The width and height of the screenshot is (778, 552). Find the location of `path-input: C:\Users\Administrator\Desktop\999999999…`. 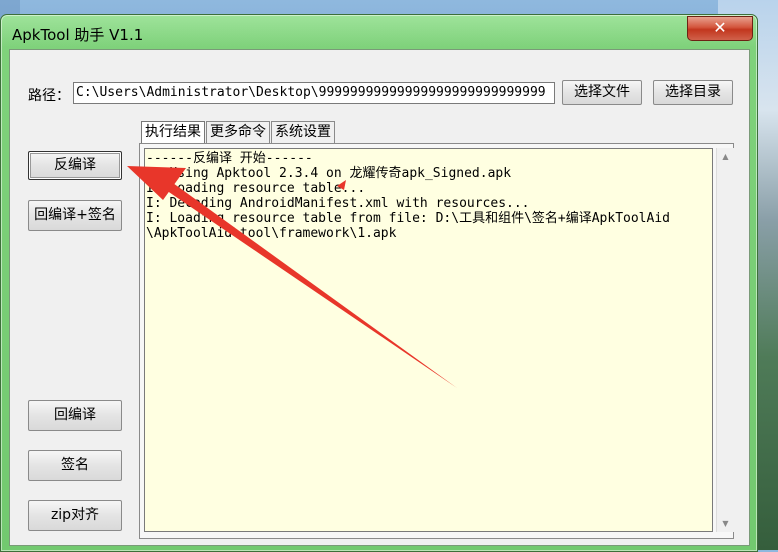

path-input: C:\Users\Administrator\Desktop\999999999… is located at coordinates (314, 93).